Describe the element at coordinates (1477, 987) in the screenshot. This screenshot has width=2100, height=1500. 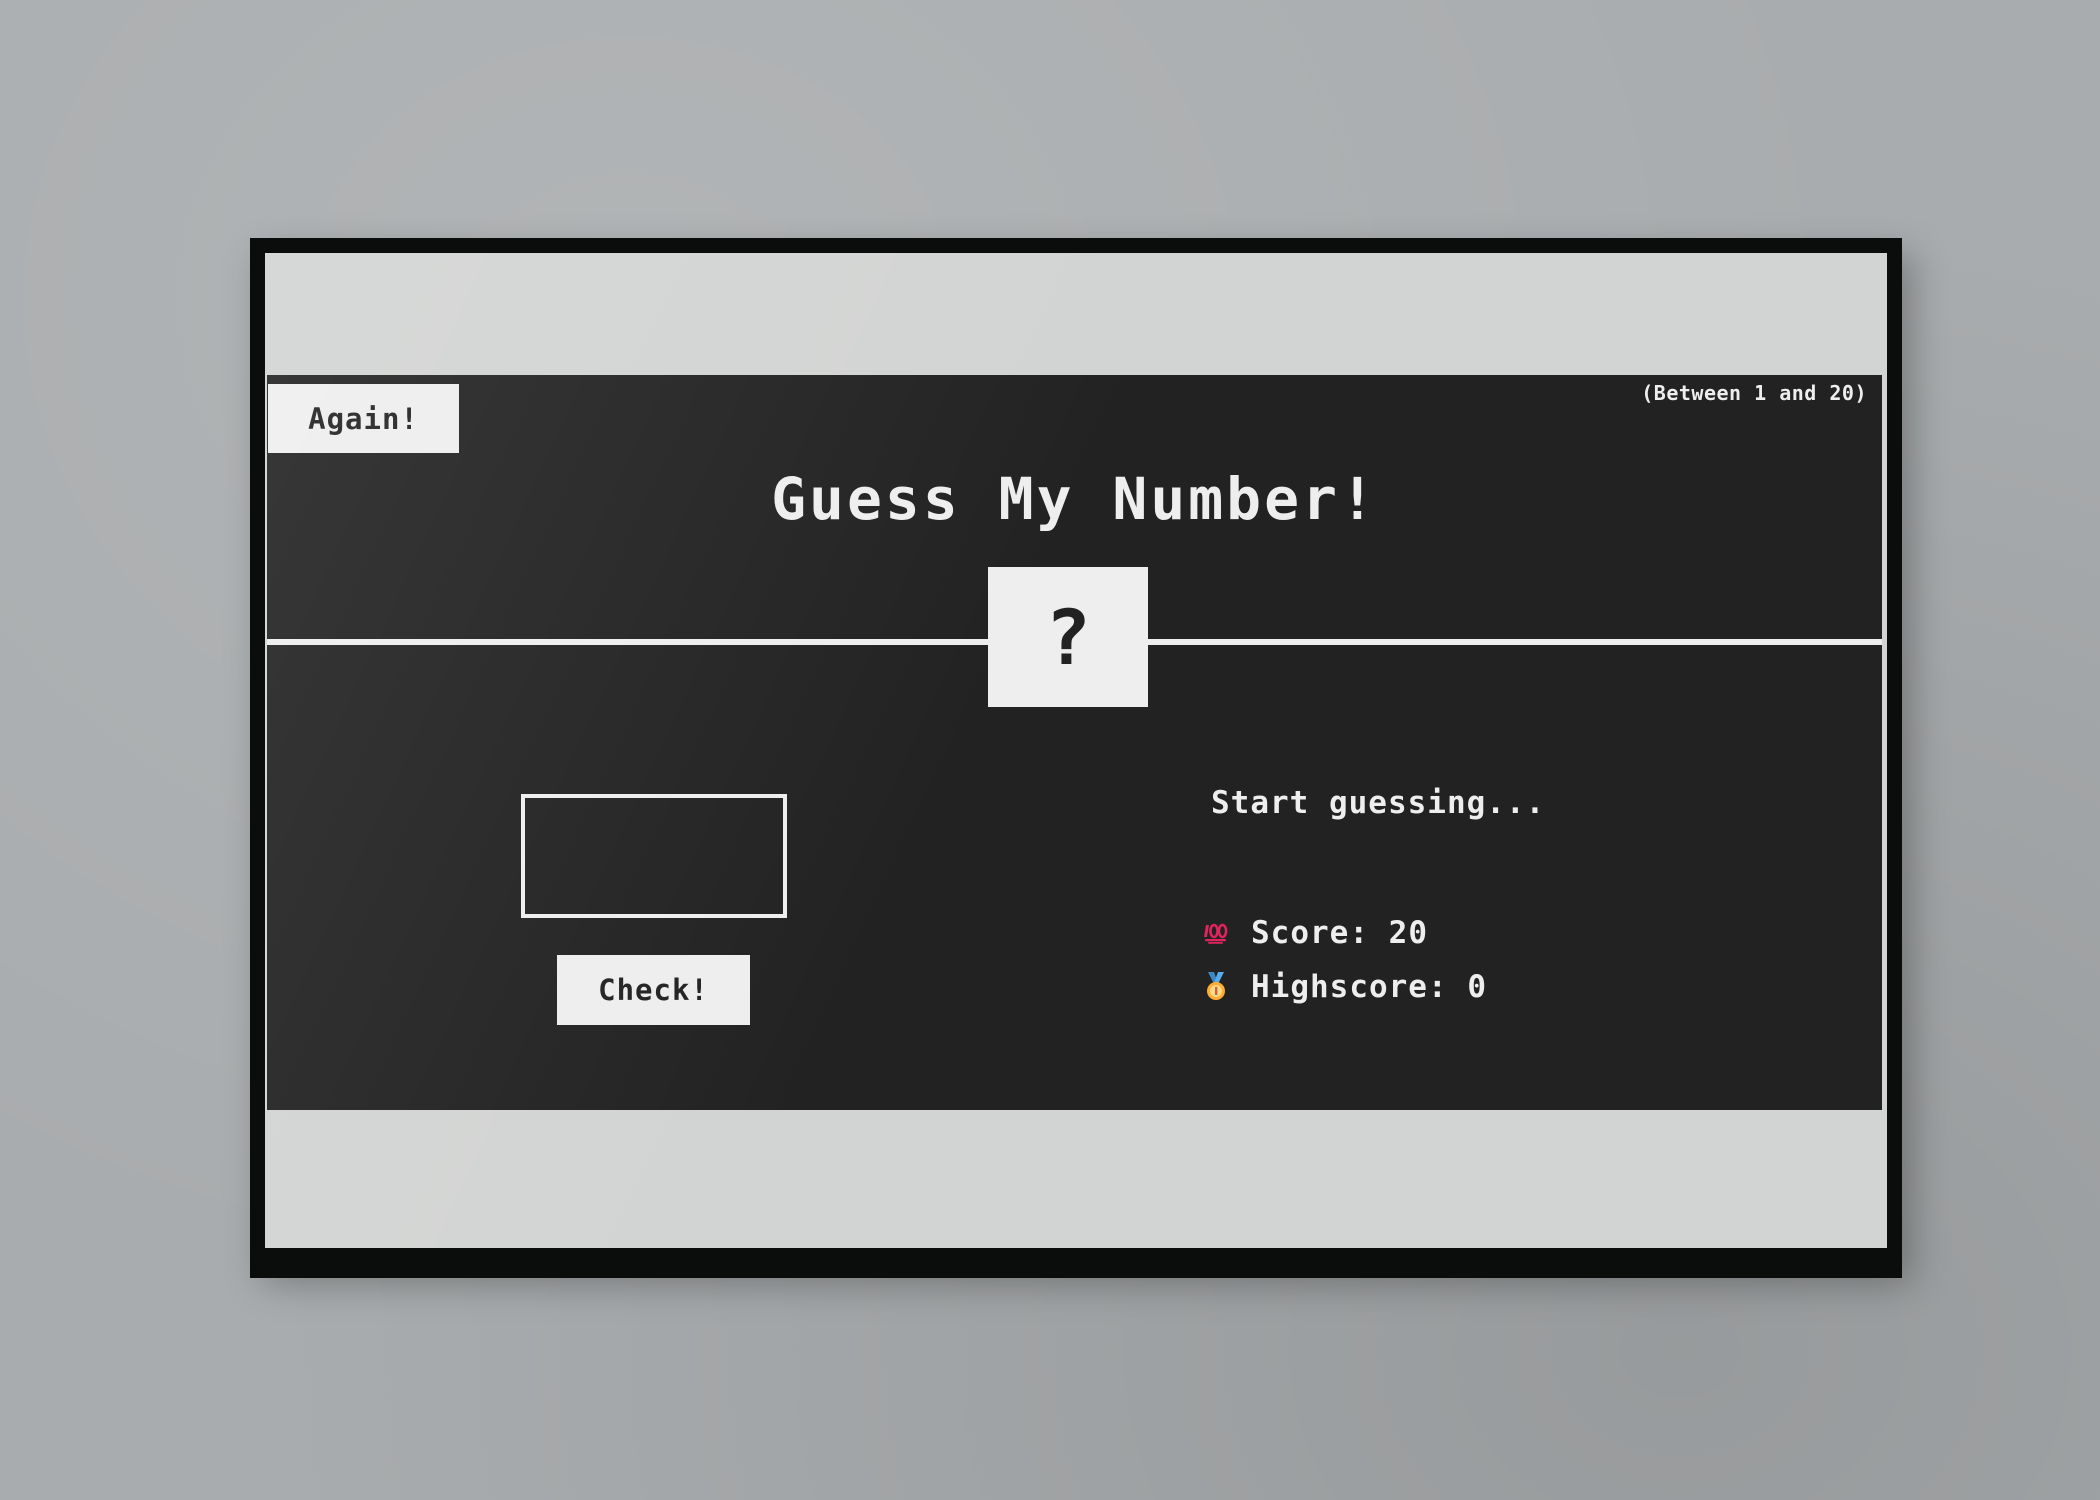
I see `highscore-value: 0` at that location.